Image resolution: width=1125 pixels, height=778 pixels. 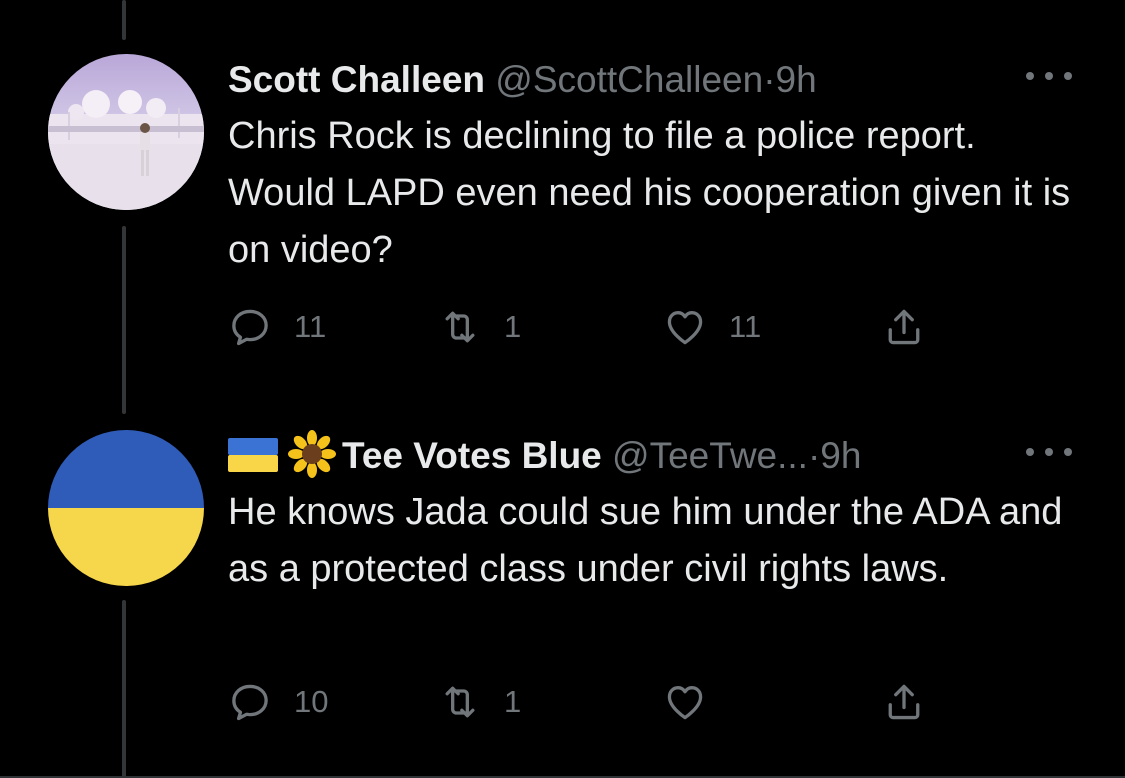 What do you see at coordinates (745, 326) in the screenshot?
I see `like-count: 11` at bounding box center [745, 326].